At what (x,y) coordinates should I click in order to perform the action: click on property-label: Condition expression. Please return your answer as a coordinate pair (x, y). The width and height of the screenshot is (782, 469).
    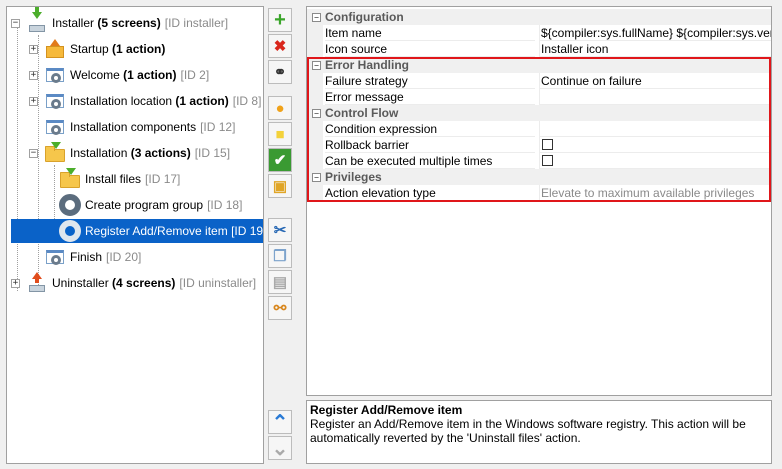
    Looking at the image, I should click on (430, 129).